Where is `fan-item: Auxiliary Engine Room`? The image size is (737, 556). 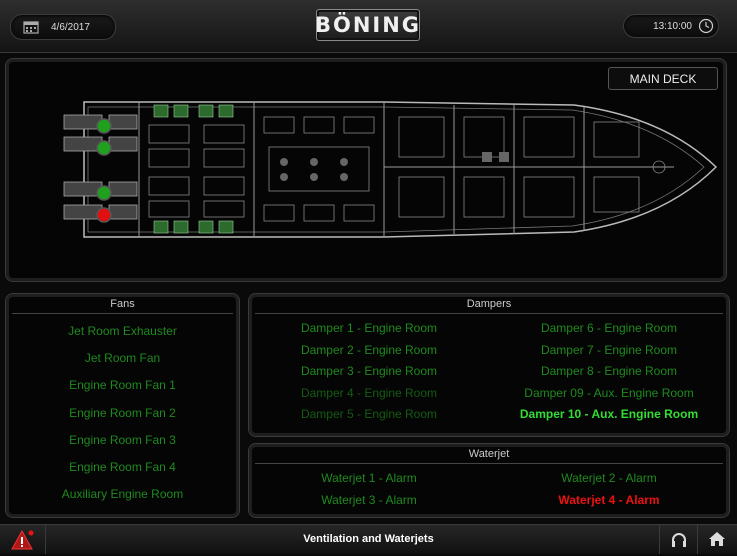 fan-item: Auxiliary Engine Room is located at coordinates (122, 494).